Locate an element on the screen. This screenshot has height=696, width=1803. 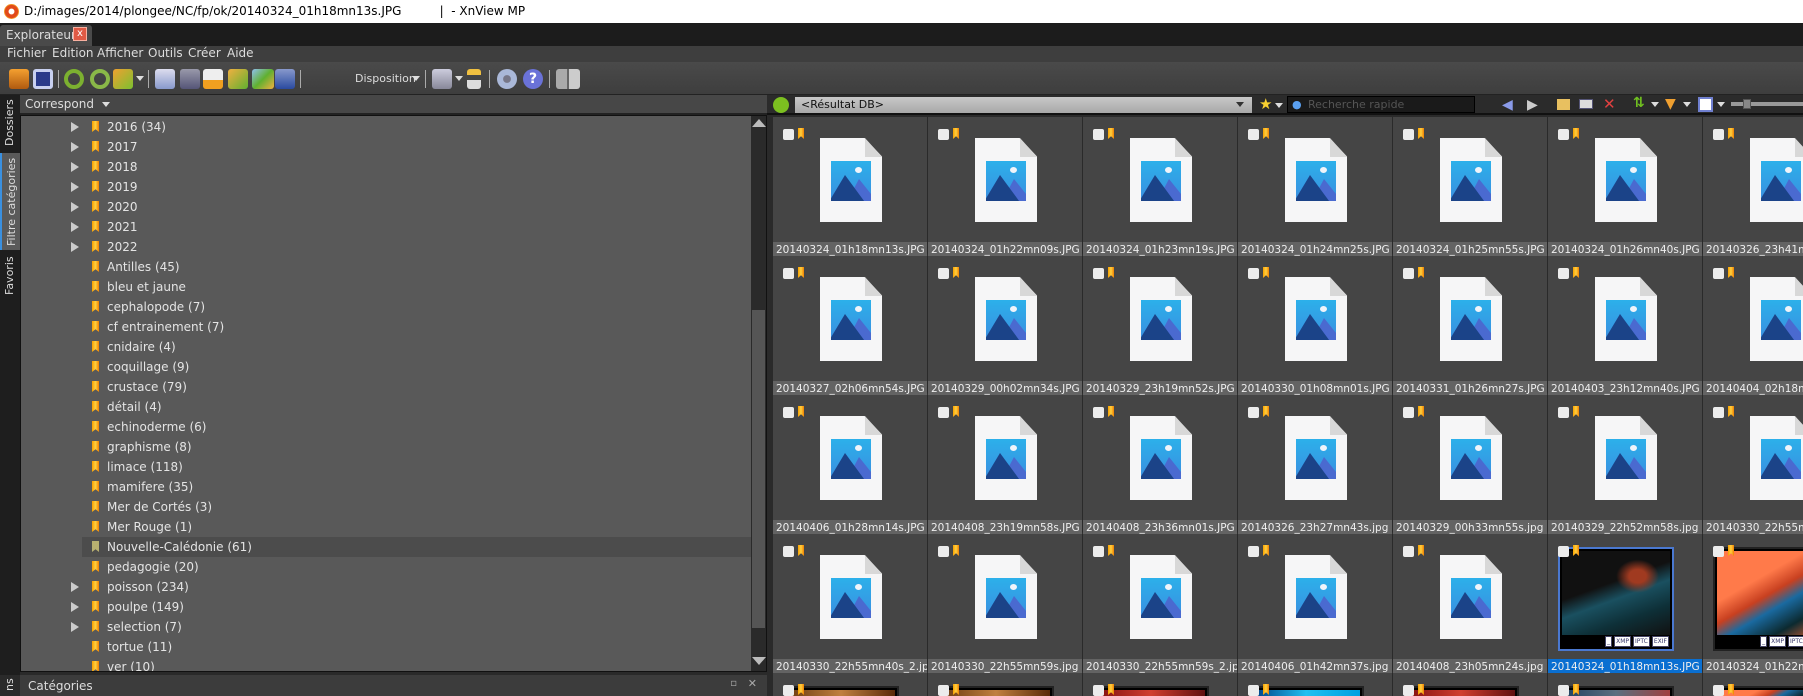
thumbnail-cell: 20140406_01h42mn37s.jpg is located at coordinates (1315, 604).